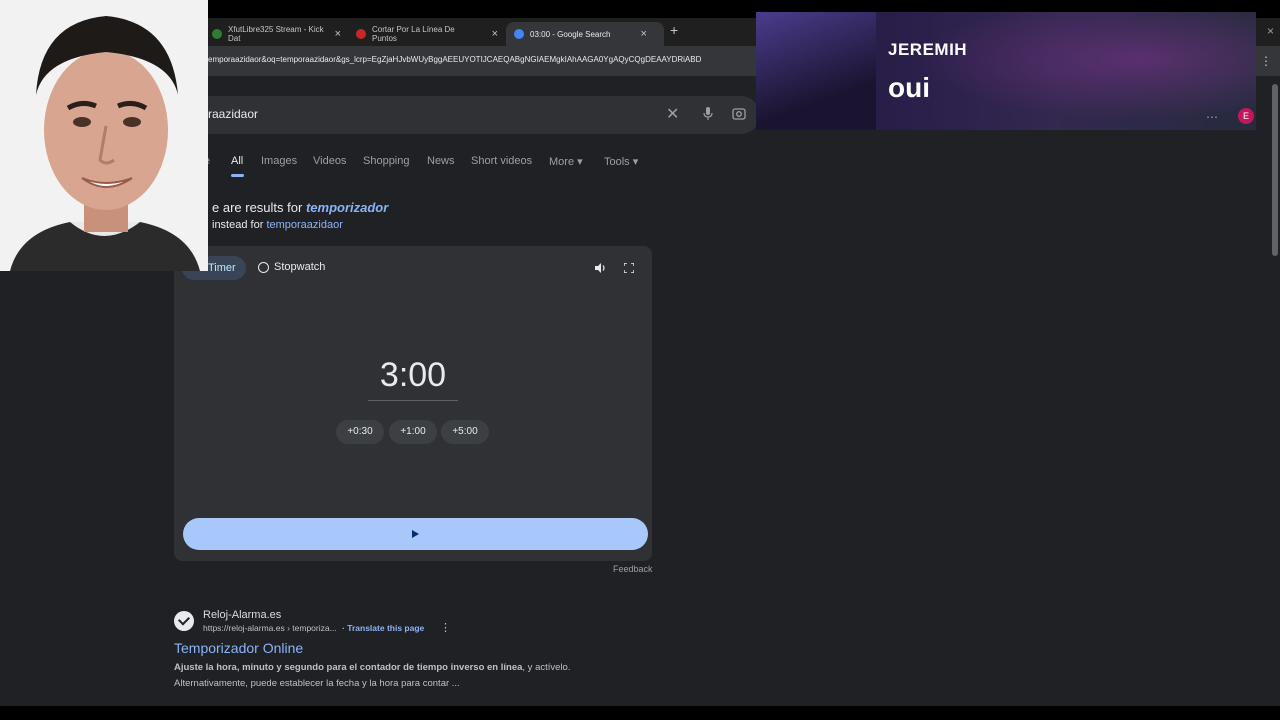  Describe the element at coordinates (413, 375) in the screenshot. I see `timer-display: 3:00` at that location.